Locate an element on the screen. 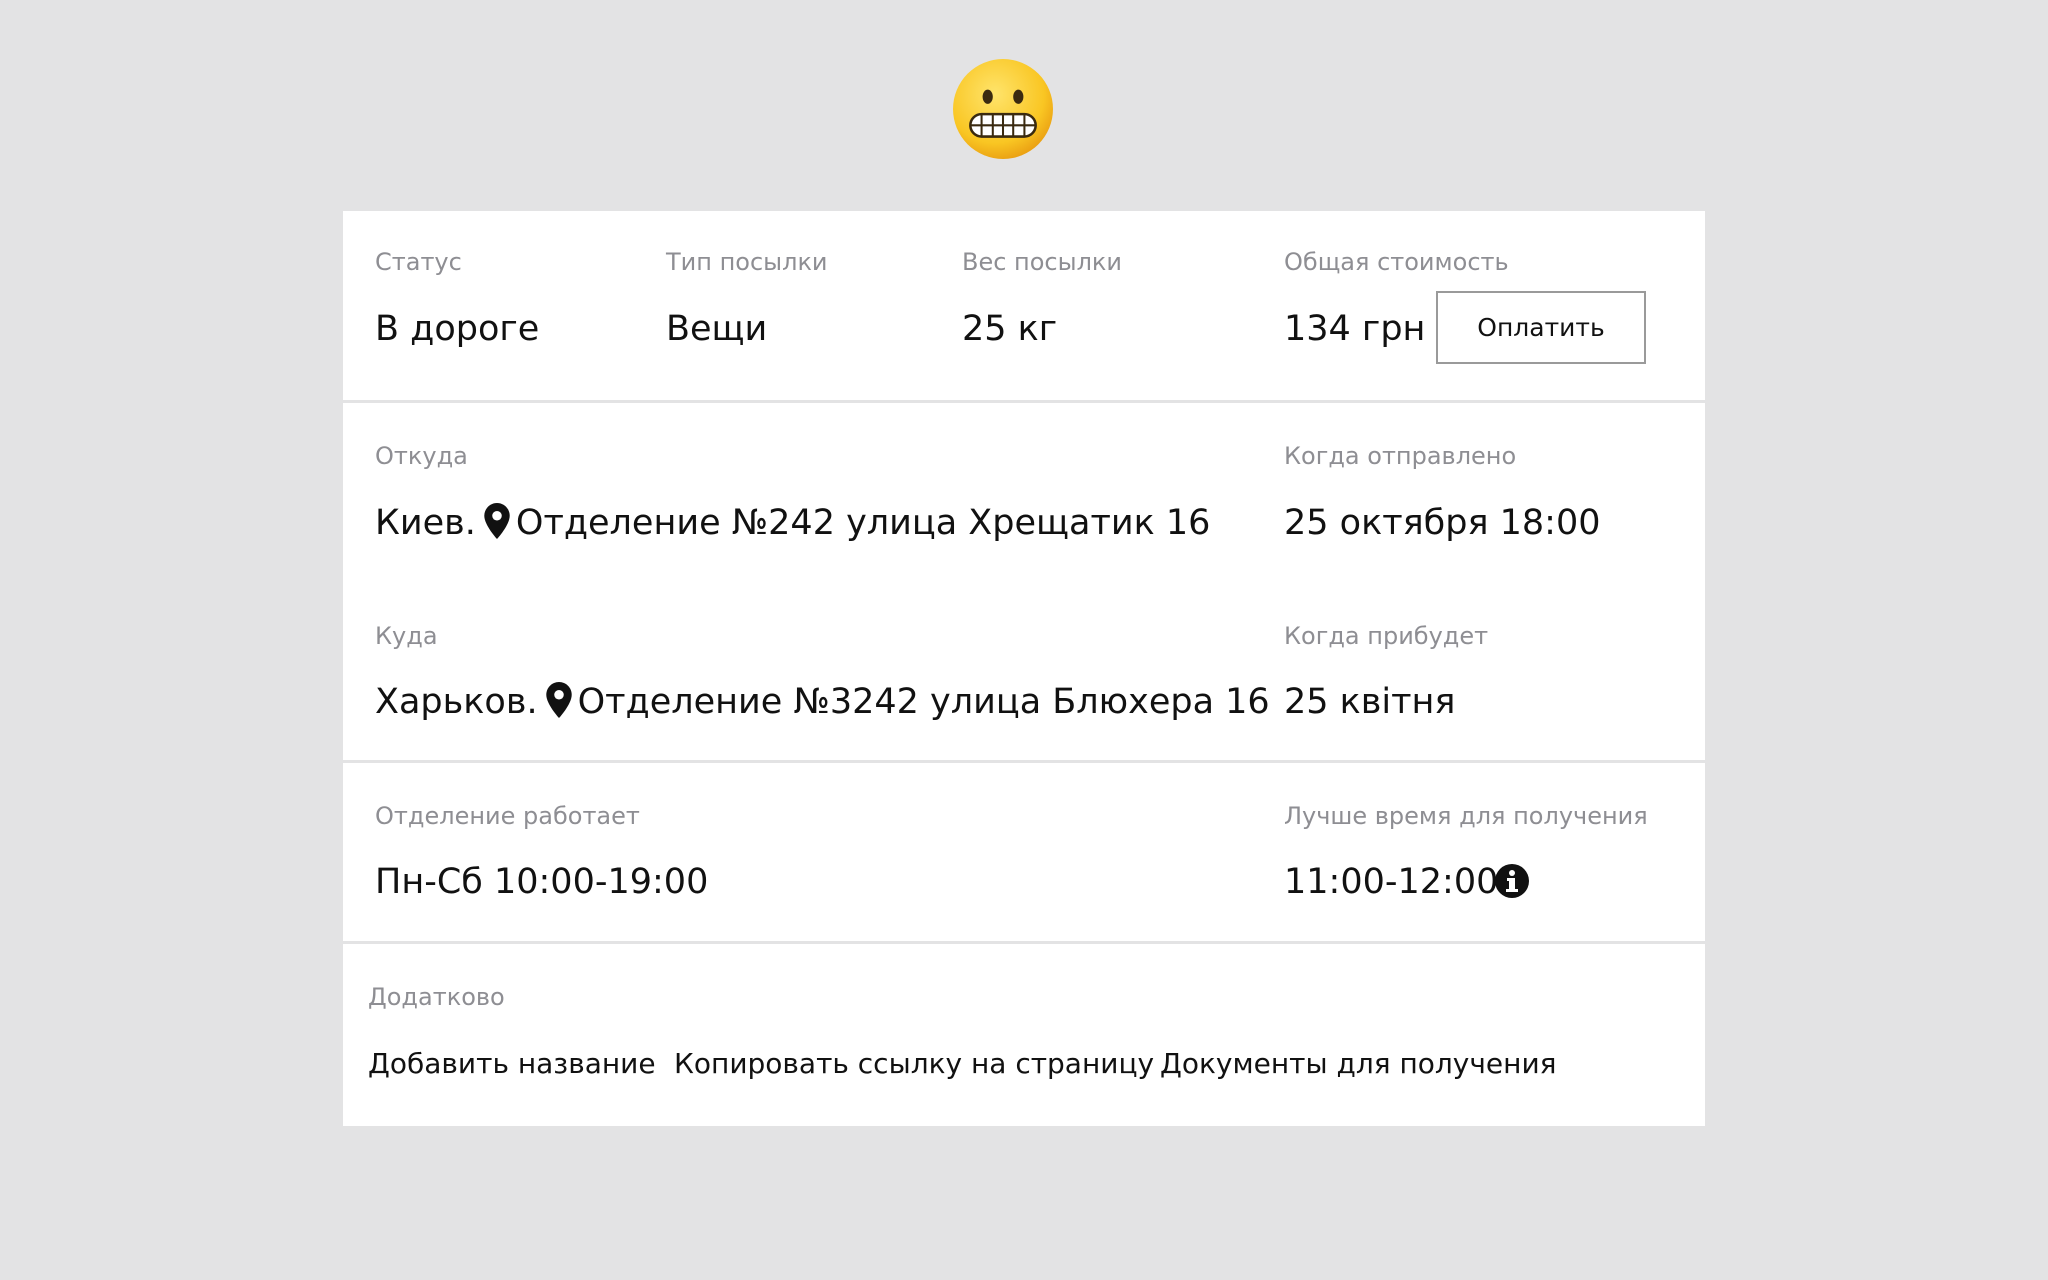  parcel-weight-value: 25 кг is located at coordinates (1010, 329).